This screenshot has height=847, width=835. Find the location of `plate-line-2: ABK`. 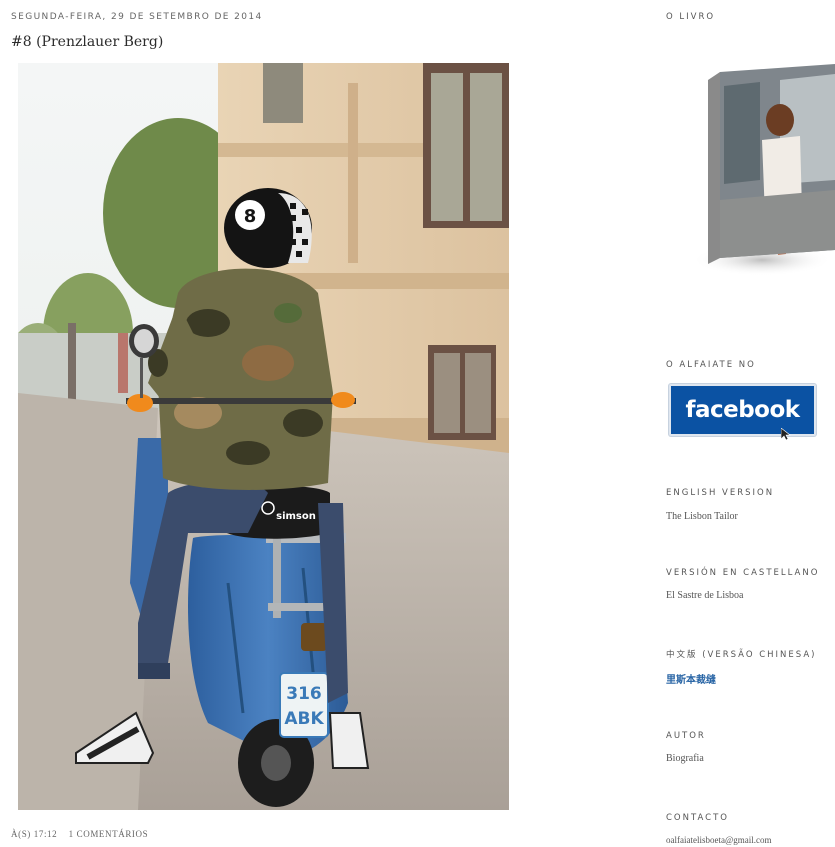

plate-line-2: ABK is located at coordinates (304, 719).